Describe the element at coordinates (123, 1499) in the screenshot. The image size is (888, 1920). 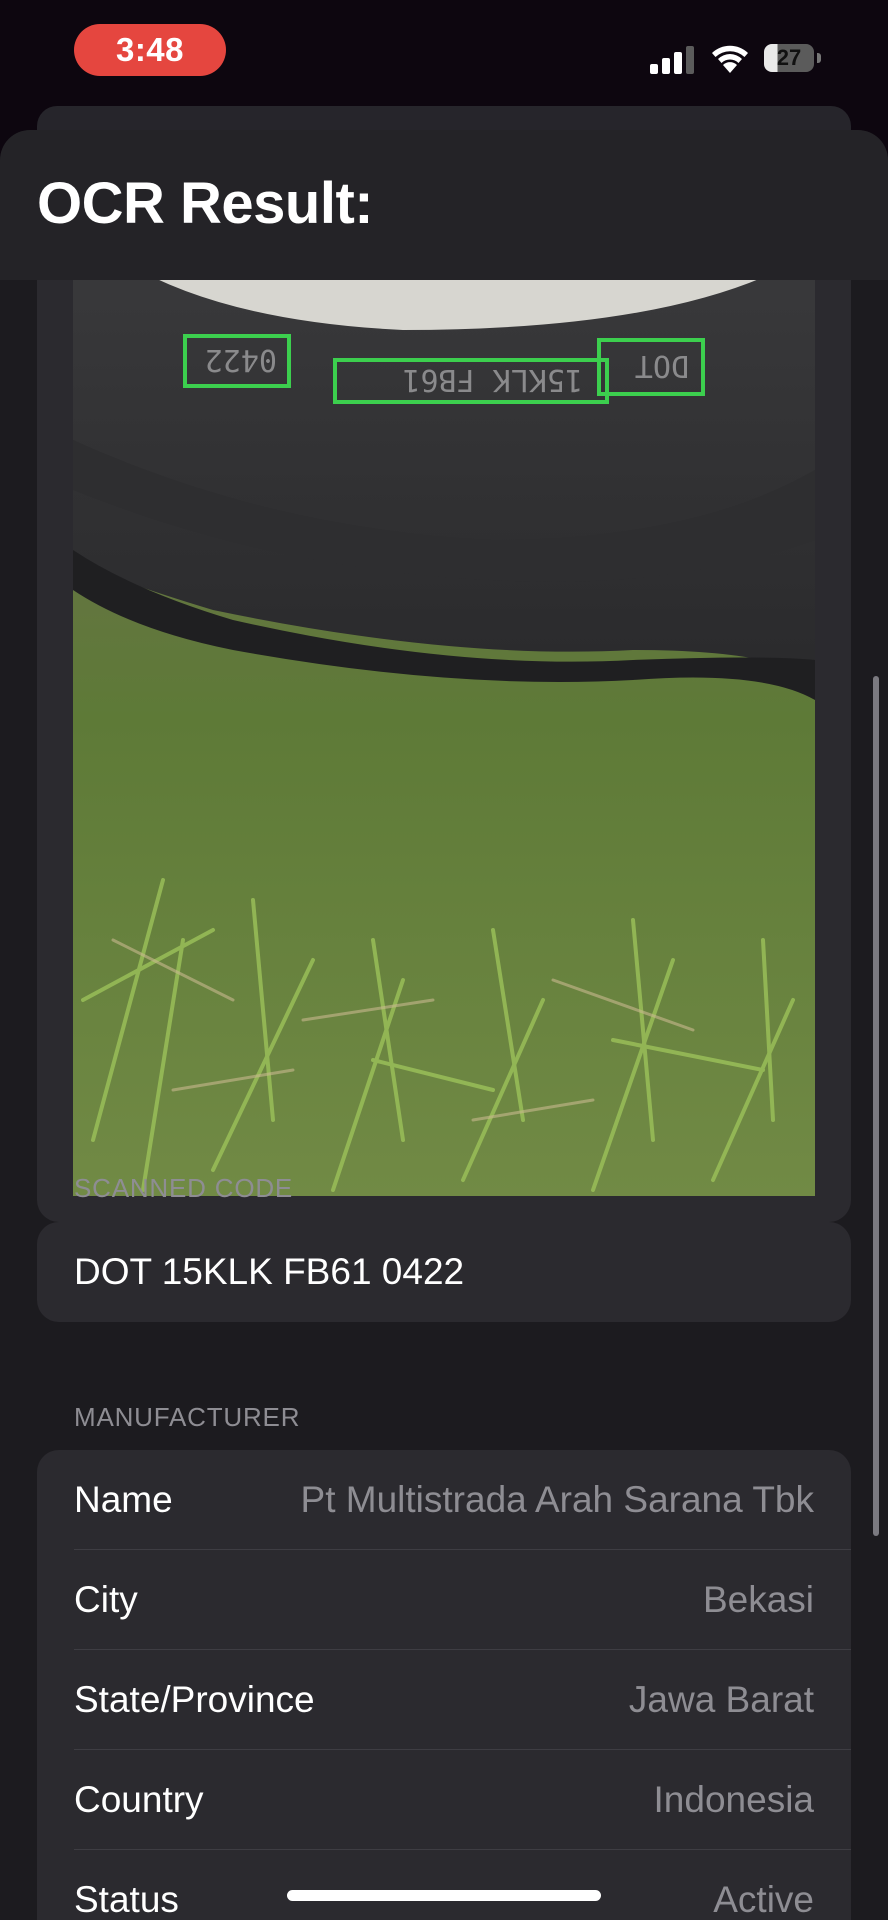
I see `row-label: Name` at that location.